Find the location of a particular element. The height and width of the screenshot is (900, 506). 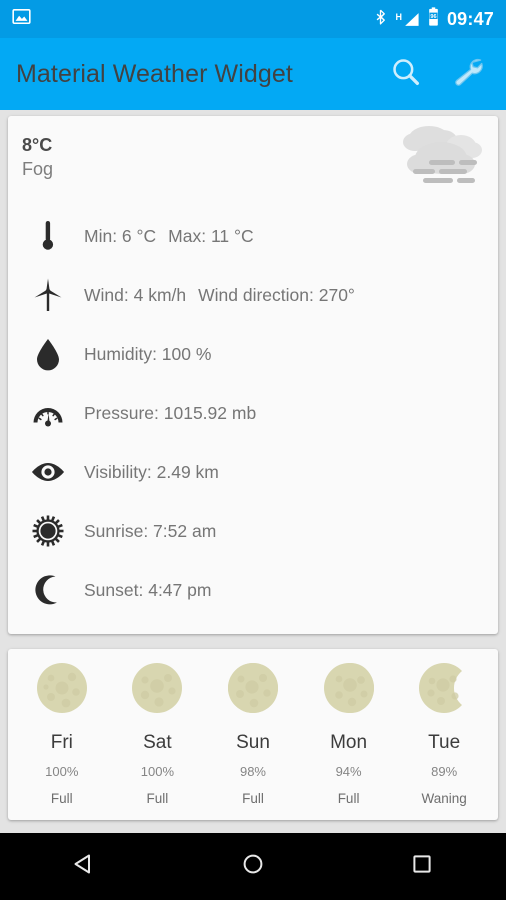

detail-row-wind: Wind: 4 km/h Wind direction: 270° is located at coordinates (253, 295).